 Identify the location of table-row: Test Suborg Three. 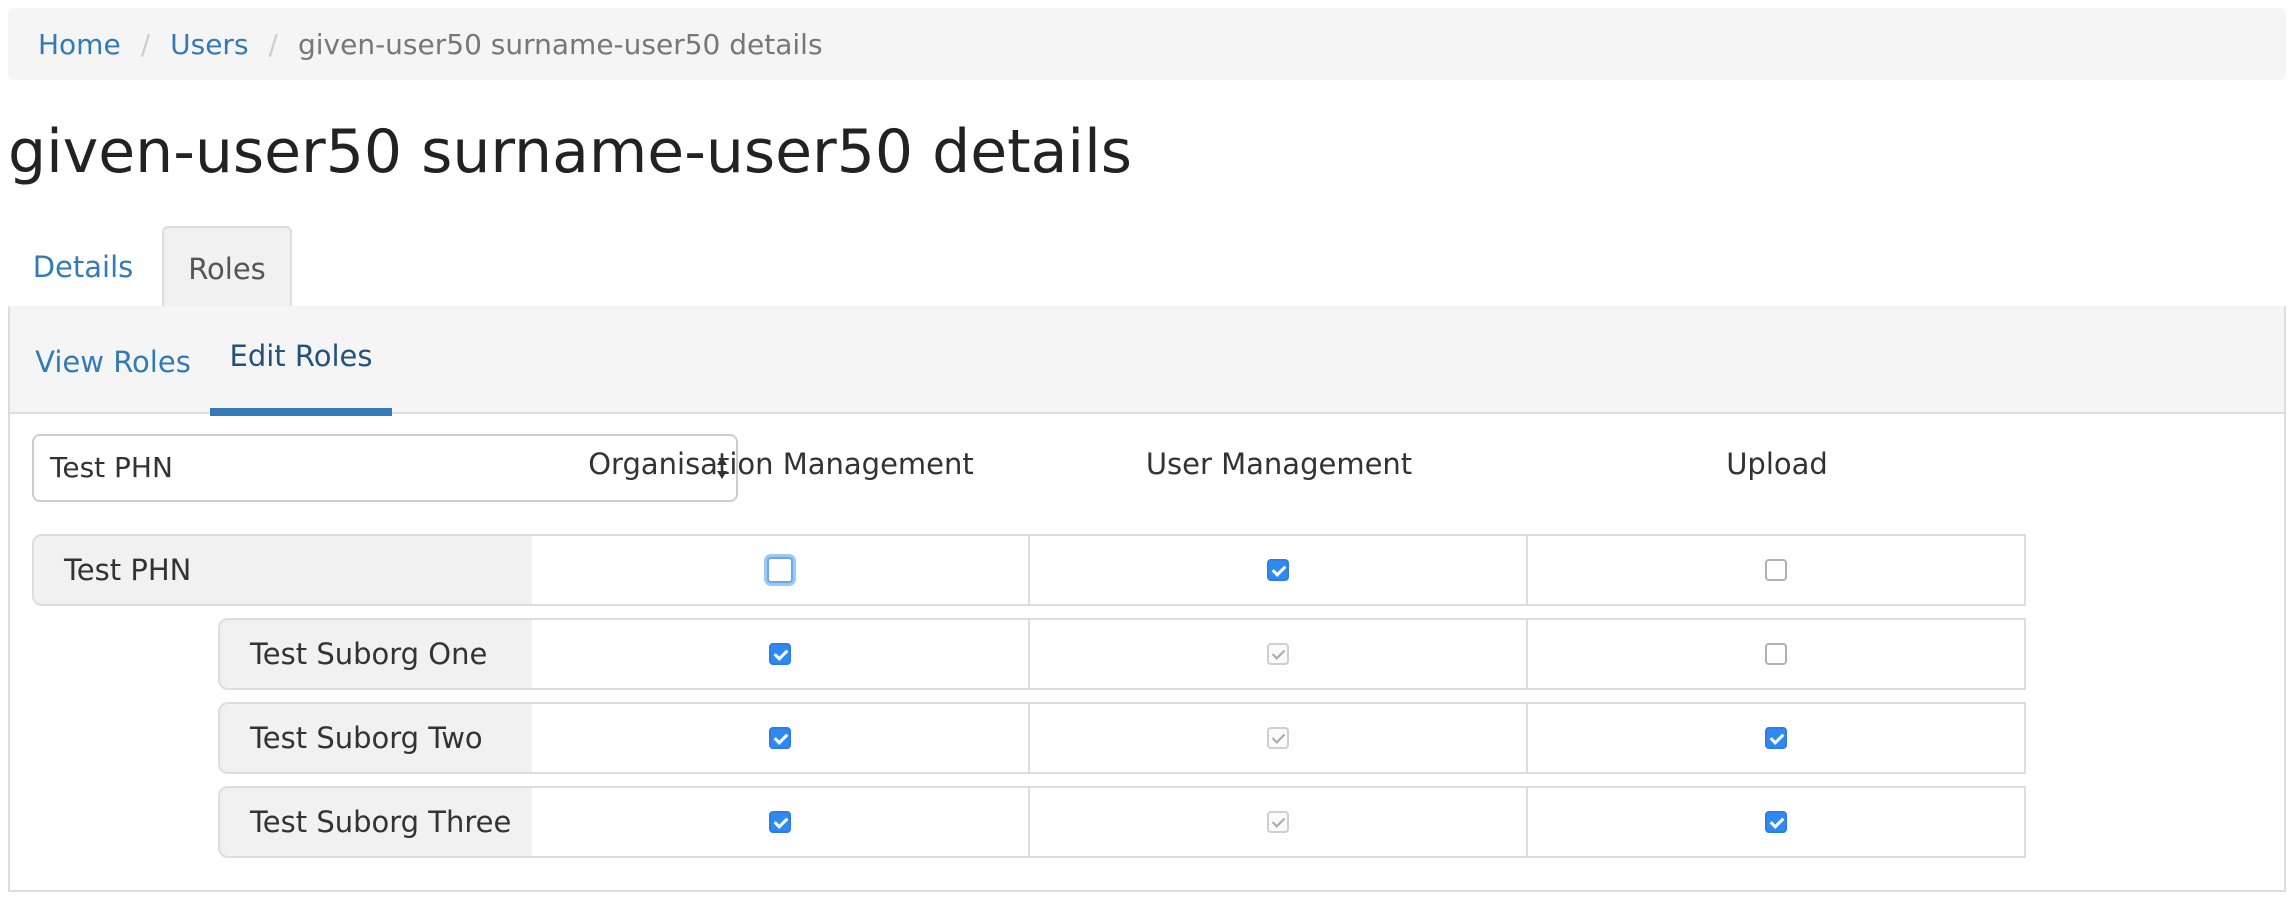
(1147, 822).